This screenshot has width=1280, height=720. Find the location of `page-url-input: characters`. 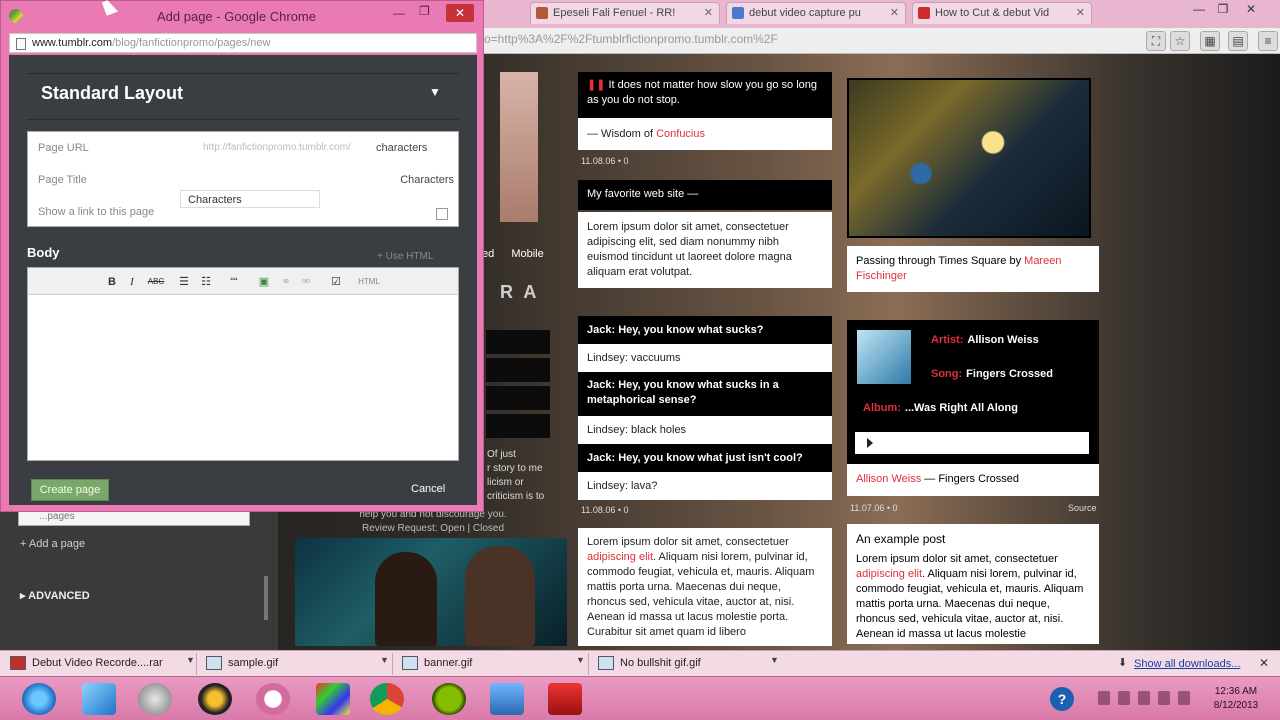

page-url-input: characters is located at coordinates (401, 148).